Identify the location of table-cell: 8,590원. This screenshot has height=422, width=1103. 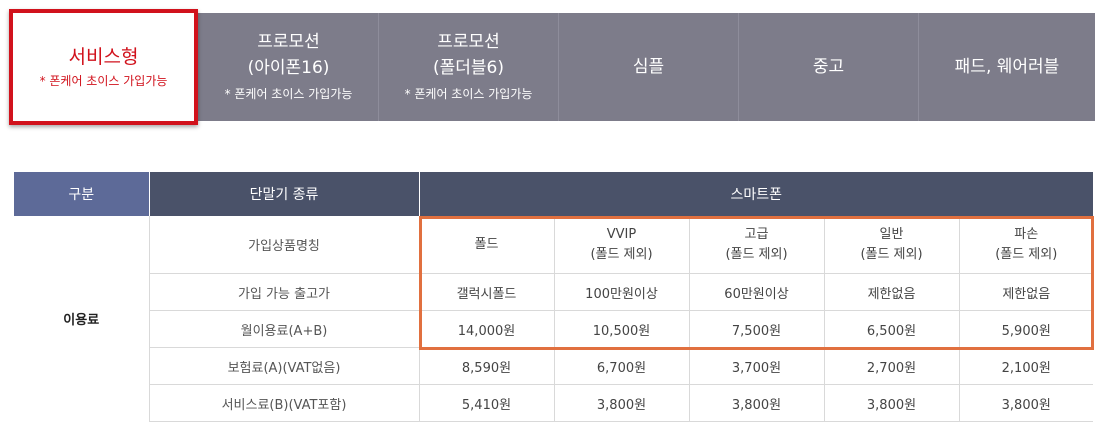
(487, 366).